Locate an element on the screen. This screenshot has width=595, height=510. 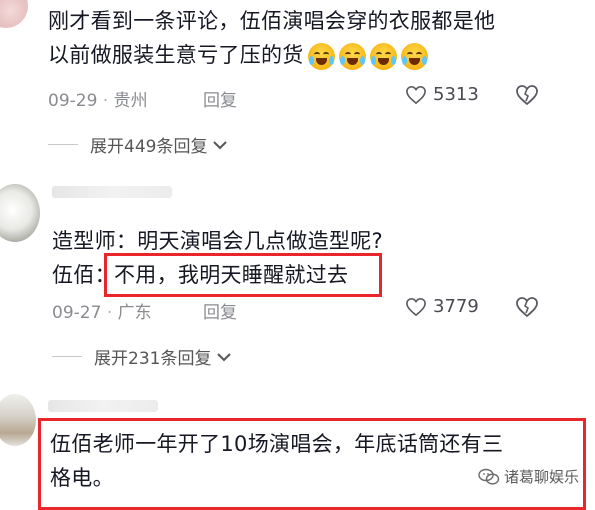
comment-2-like-button: 3779 is located at coordinates (442, 306).